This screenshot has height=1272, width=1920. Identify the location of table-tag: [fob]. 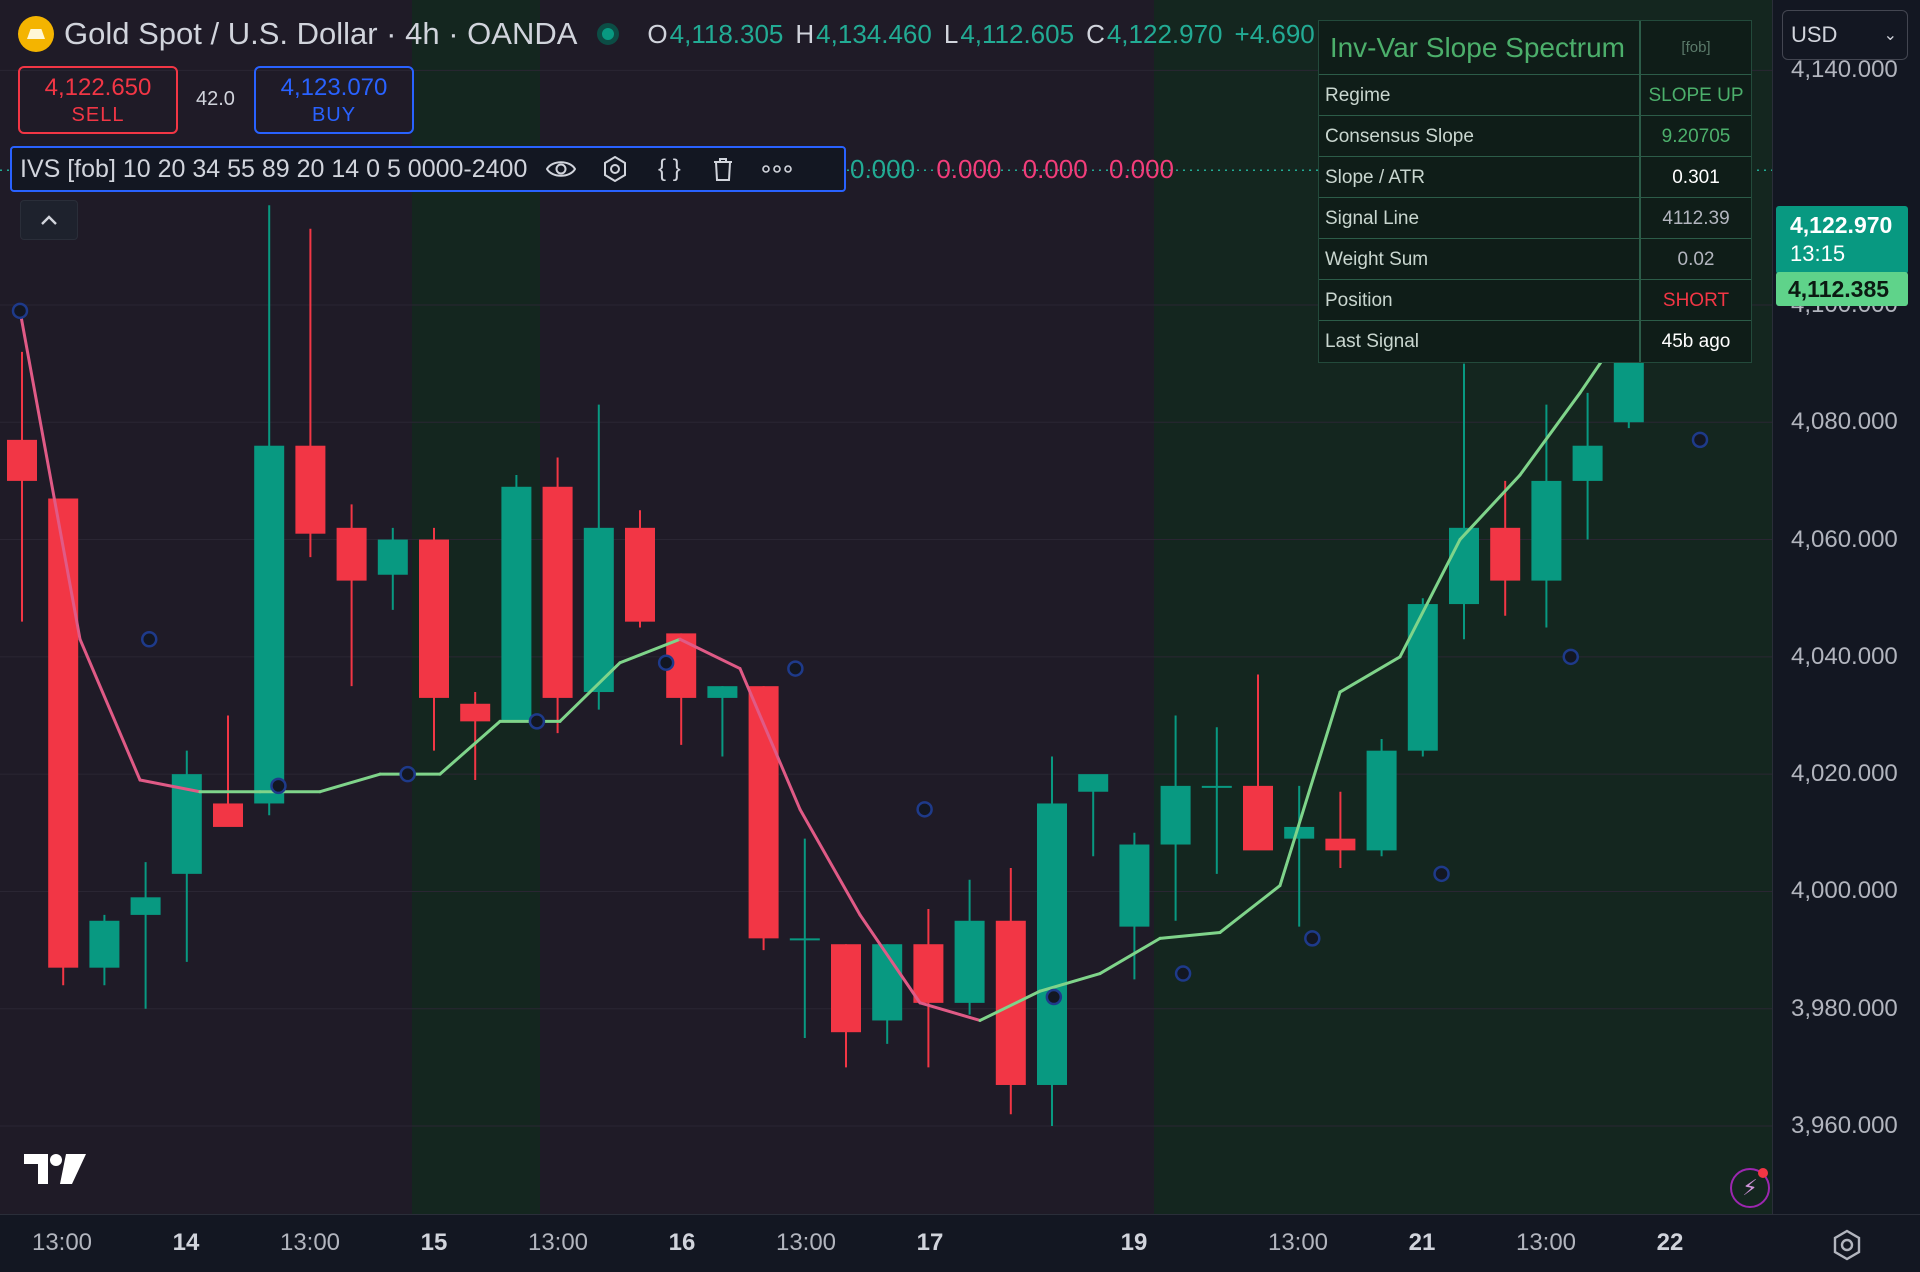
(1696, 47).